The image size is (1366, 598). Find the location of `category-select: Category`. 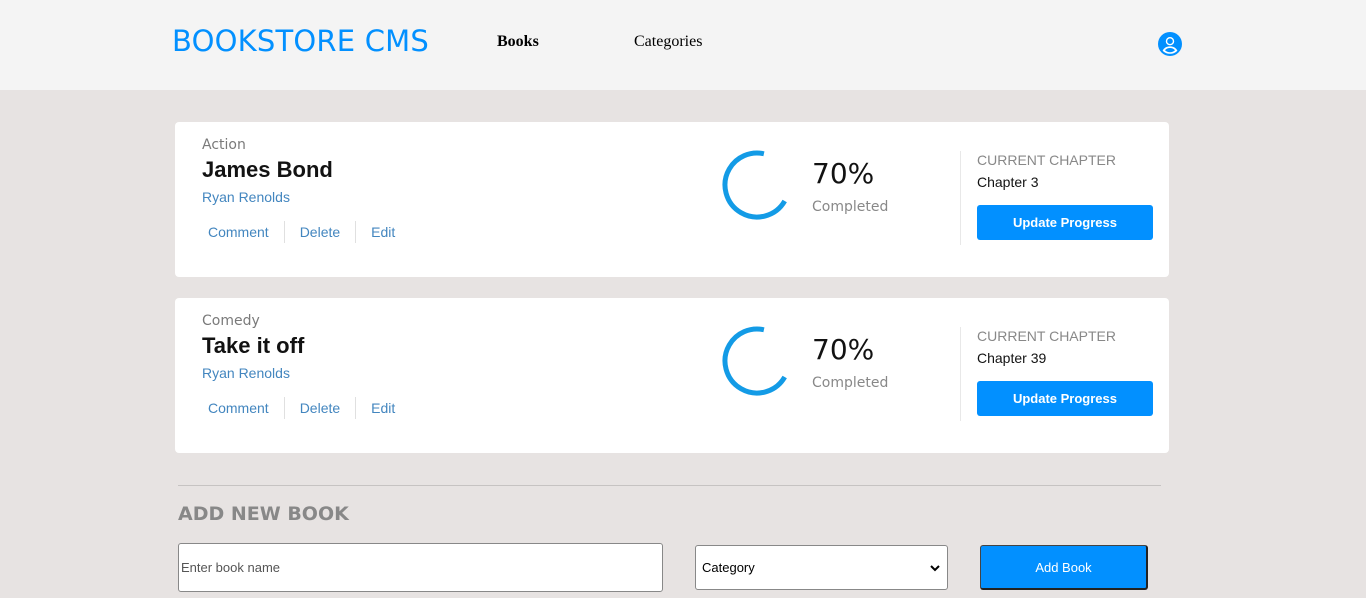

category-select: Category is located at coordinates (821, 567).